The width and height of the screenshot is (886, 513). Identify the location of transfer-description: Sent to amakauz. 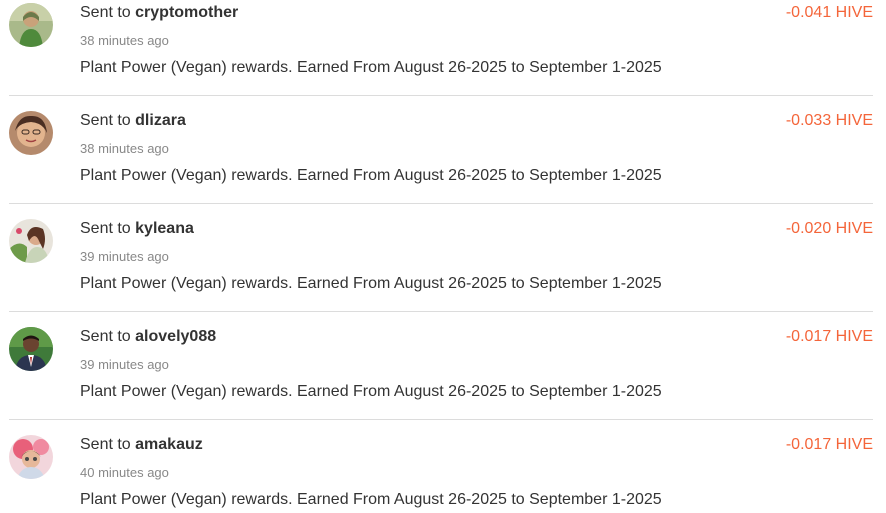
(141, 445).